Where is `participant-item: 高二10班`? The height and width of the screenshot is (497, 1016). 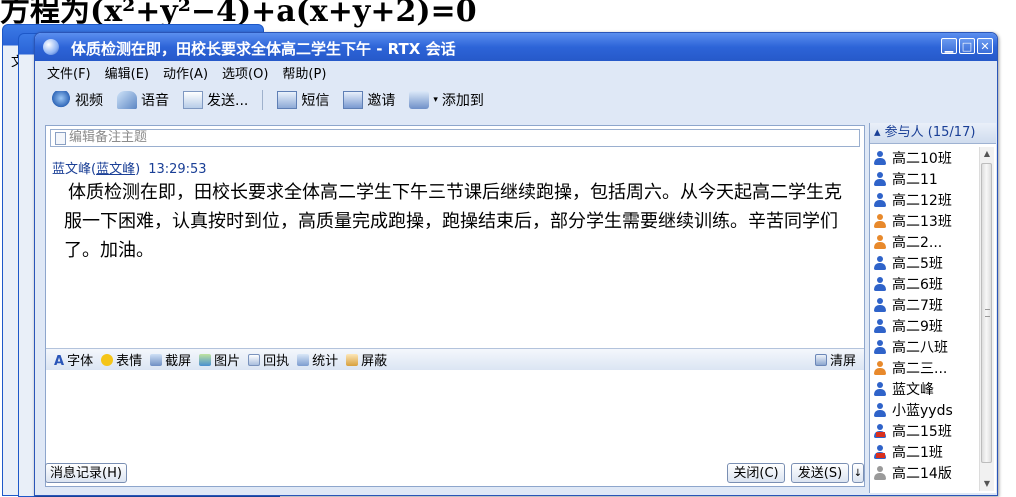
participant-item: 高二10班 is located at coordinates (925, 157).